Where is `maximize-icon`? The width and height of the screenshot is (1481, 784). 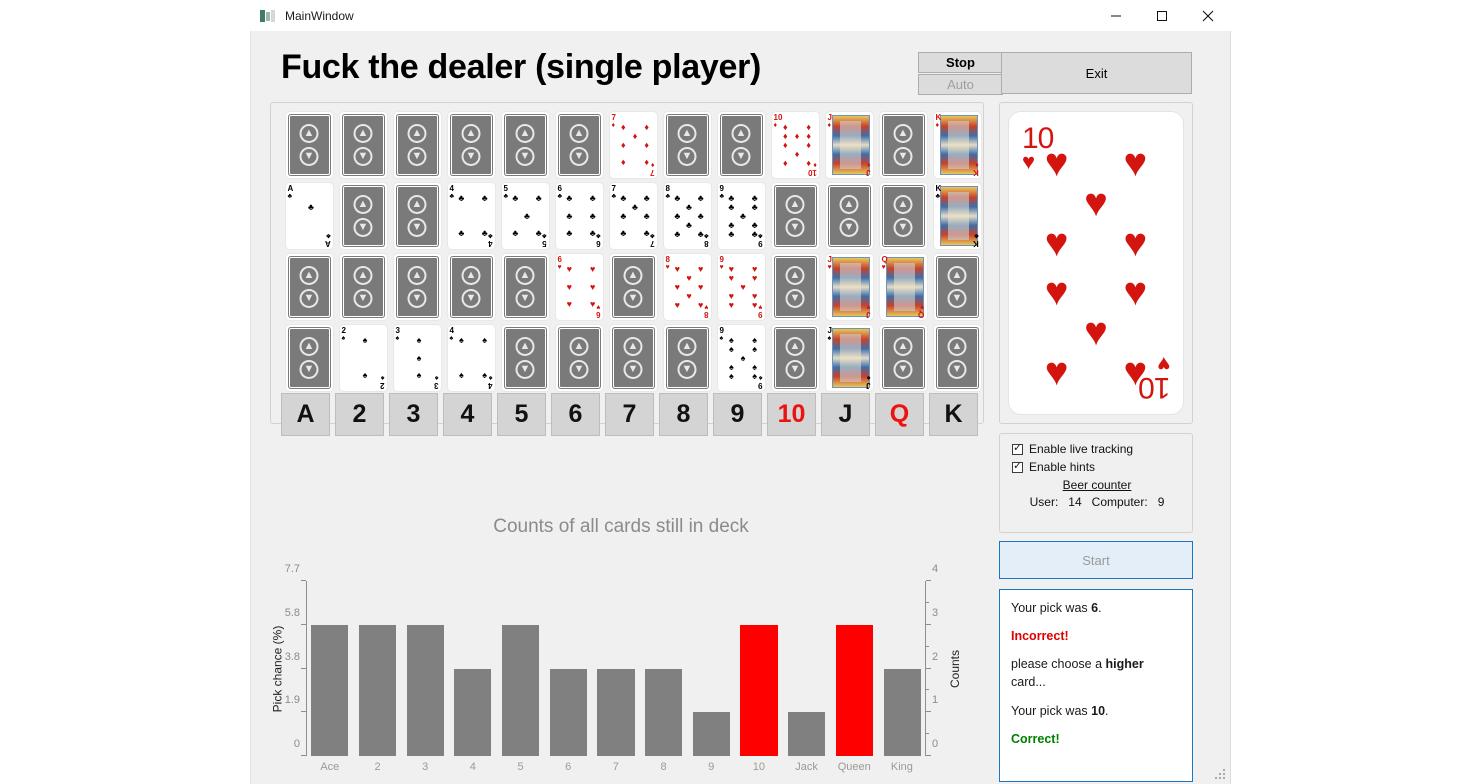 maximize-icon is located at coordinates (1162, 15).